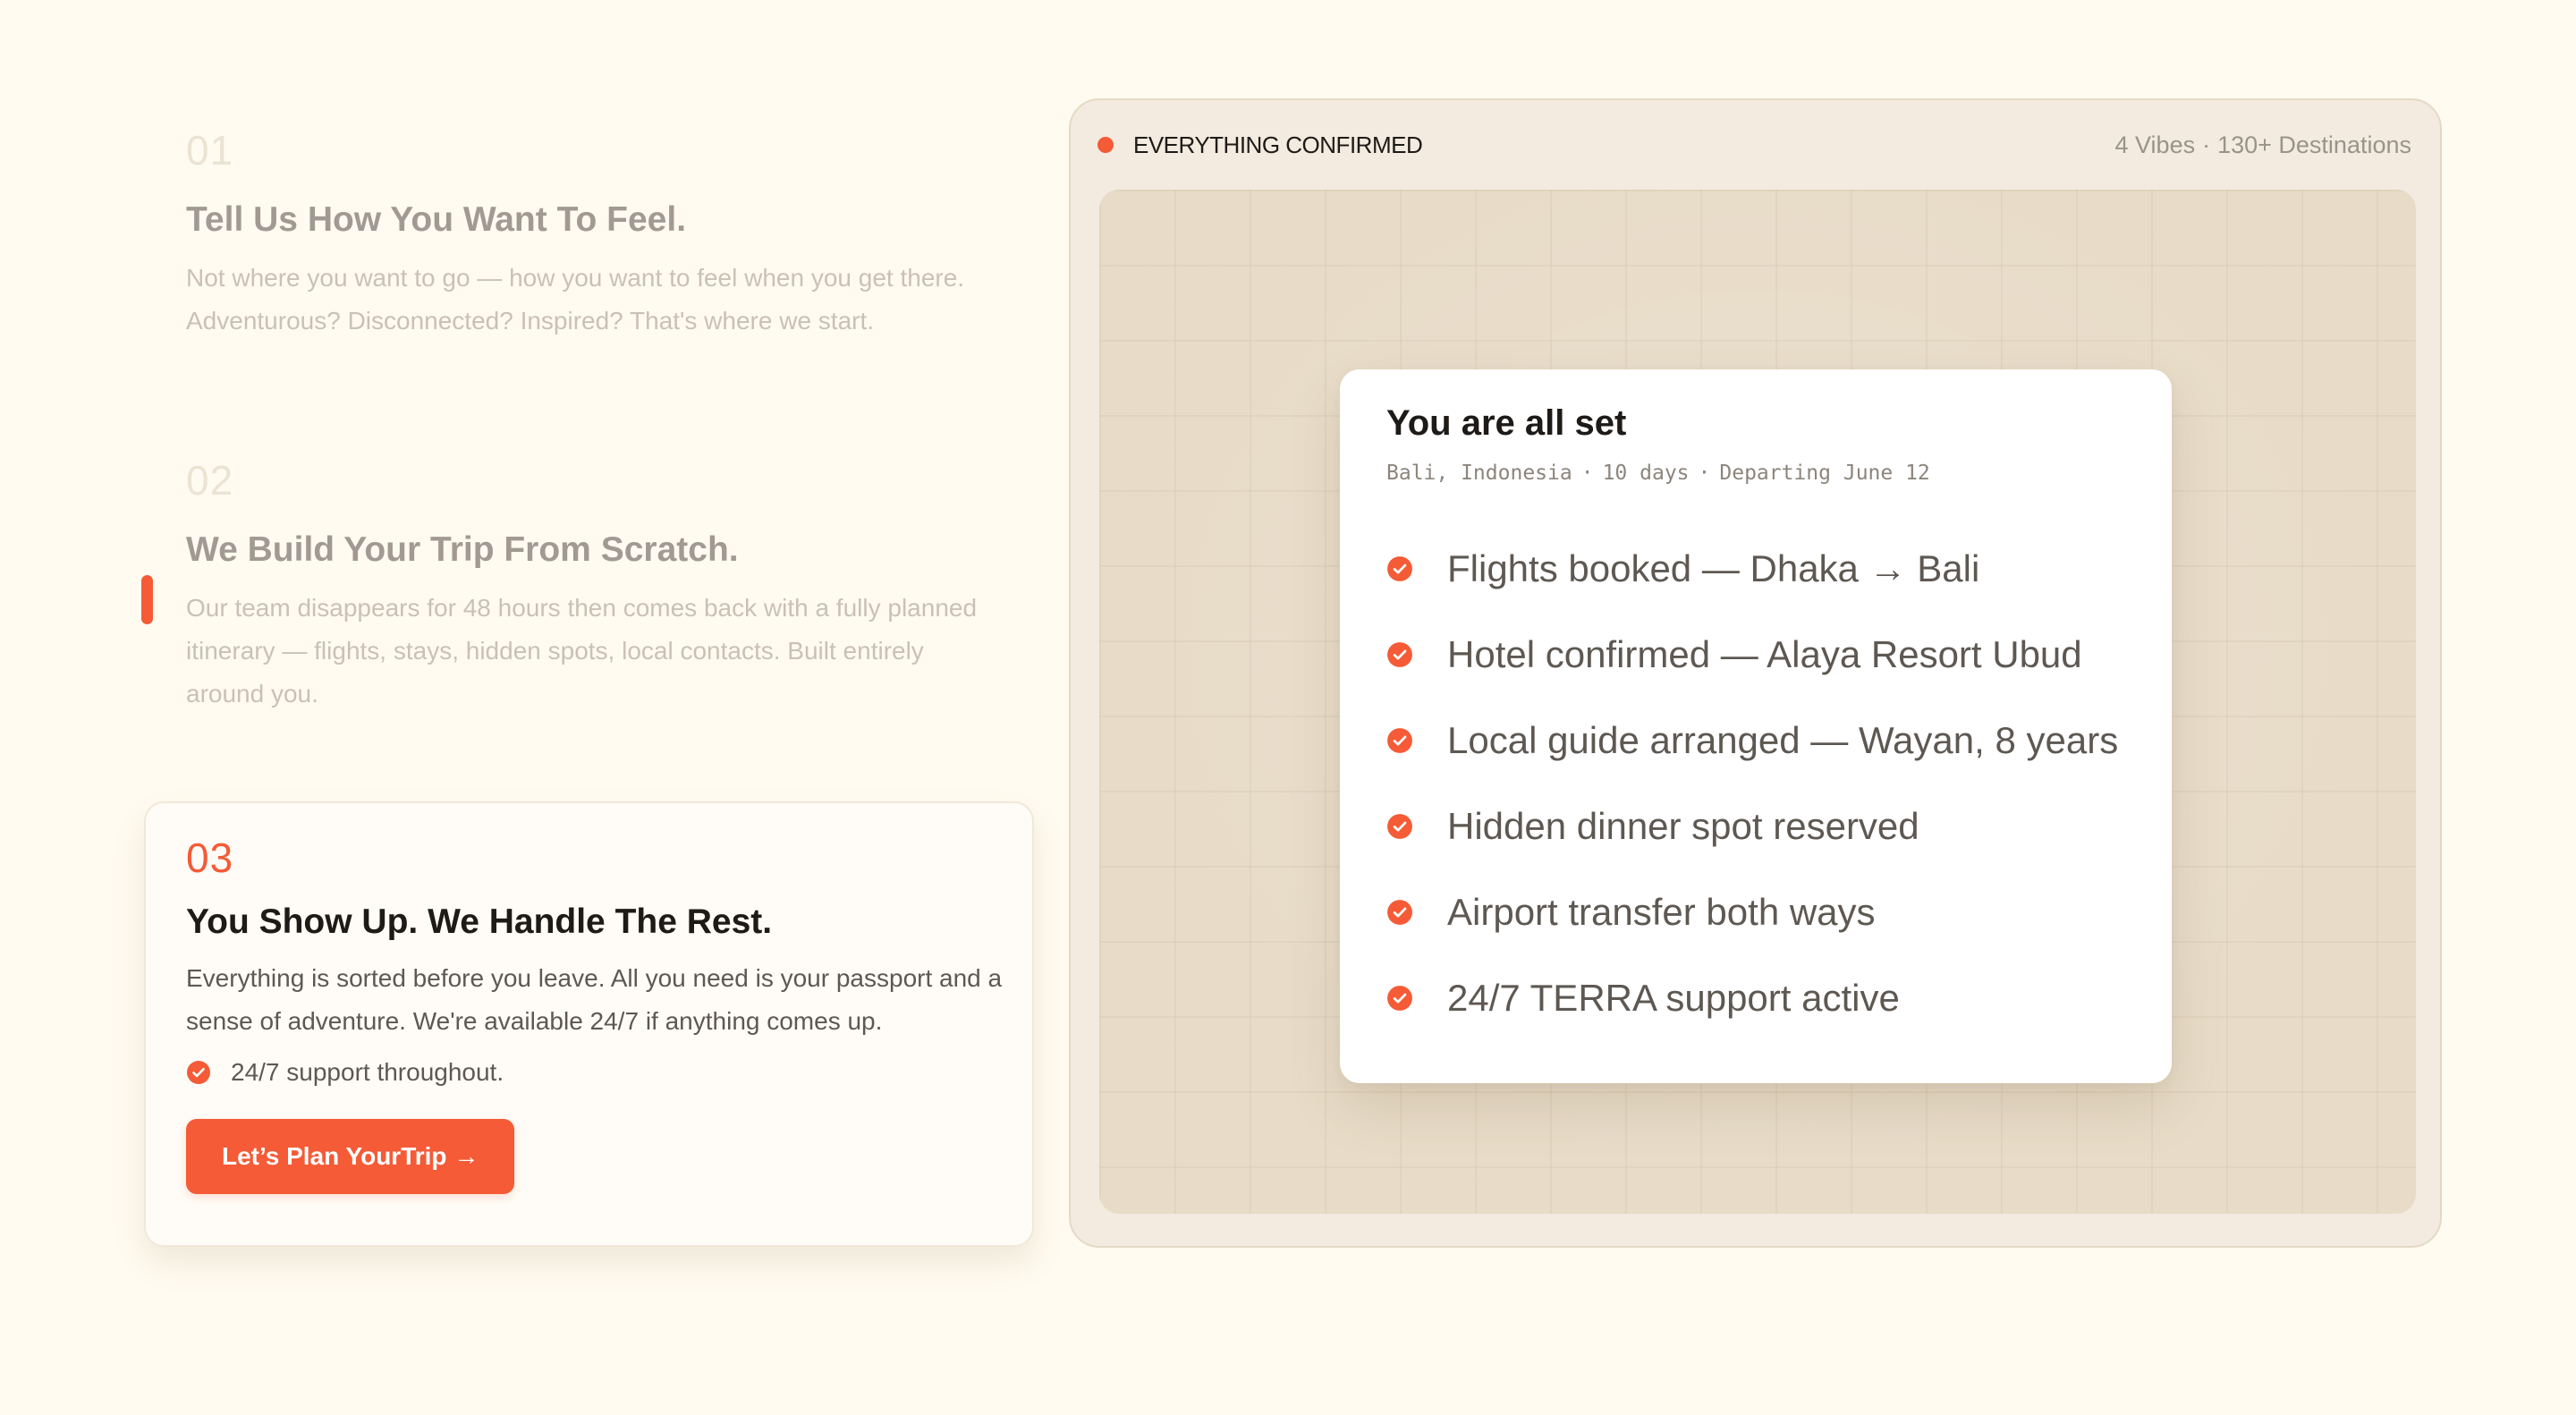  What do you see at coordinates (1764, 654) in the screenshot?
I see `confirmation-item-label: Hotel confirmed — Alaya Resort Ubud` at bounding box center [1764, 654].